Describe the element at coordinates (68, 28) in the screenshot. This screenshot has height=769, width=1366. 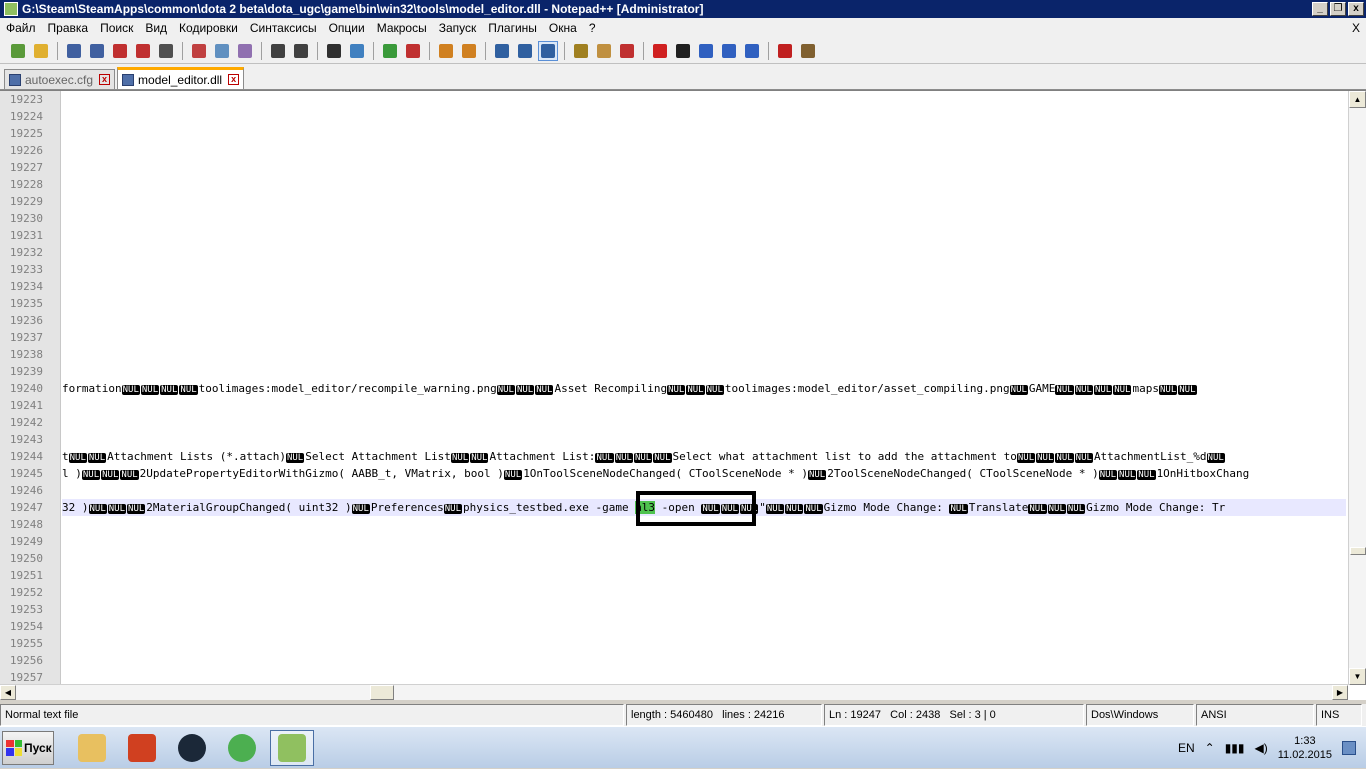
I see `menu-edit: Правка` at that location.